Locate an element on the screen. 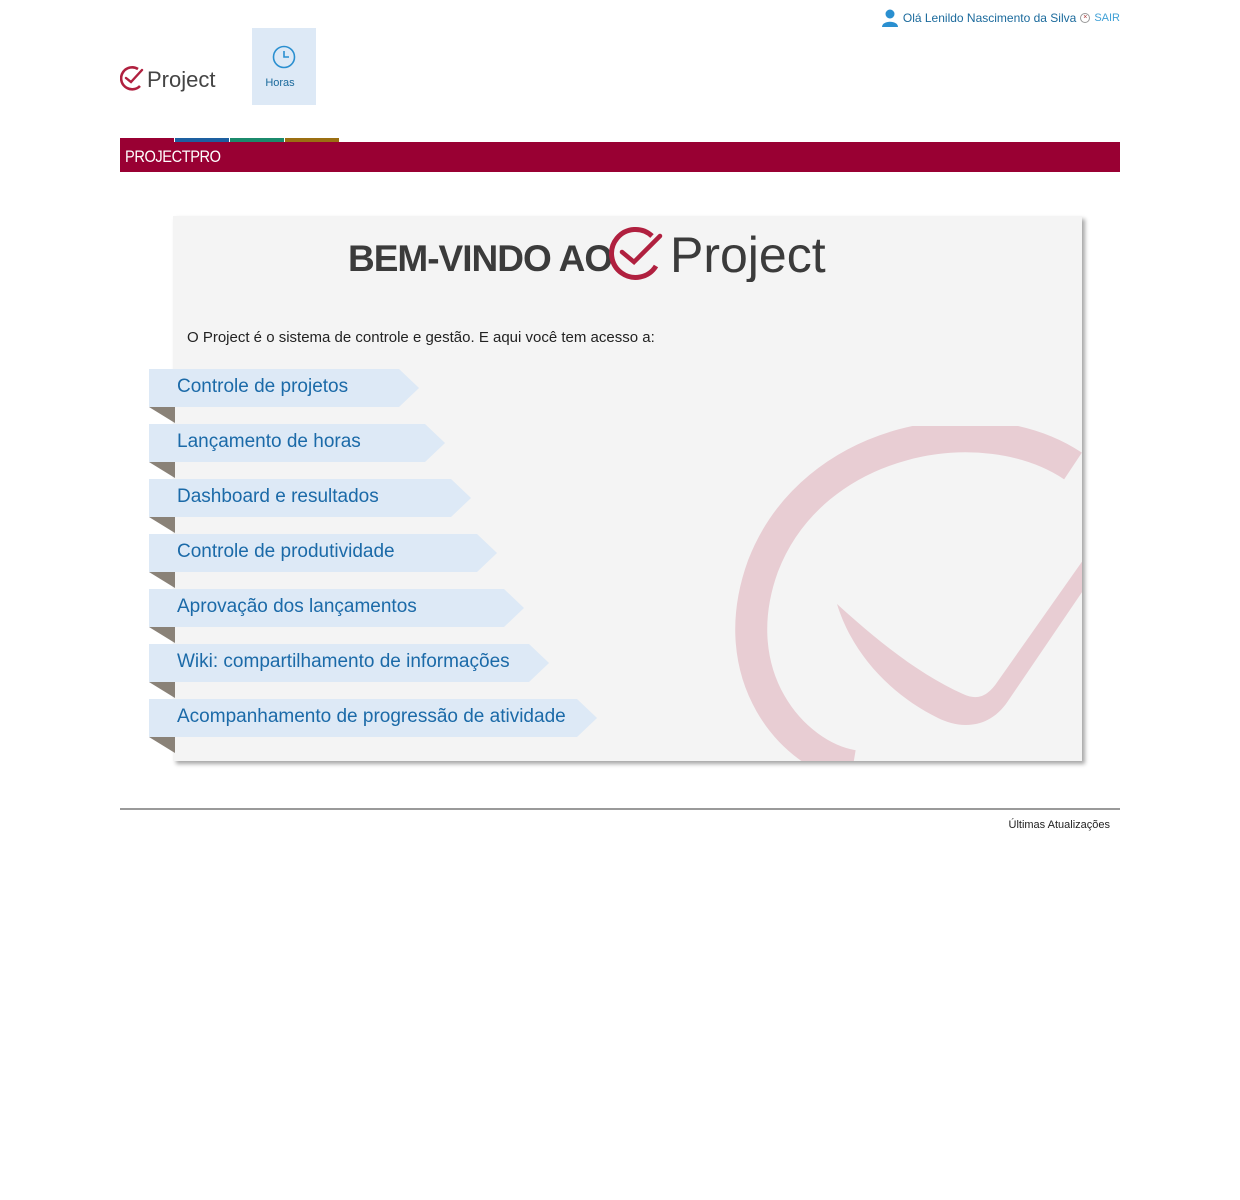 Image resolution: width=1240 pixels, height=1200 pixels. section-title-bar: PROJECTPRO is located at coordinates (620, 157).